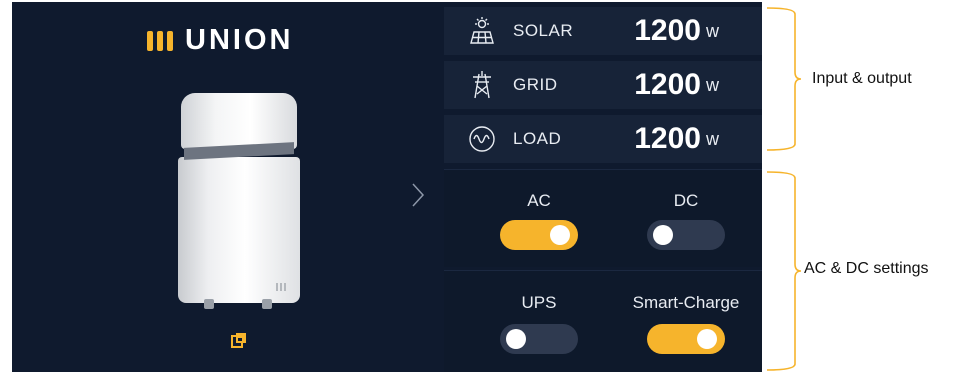 The width and height of the screenshot is (961, 376). Describe the element at coordinates (482, 30) in the screenshot. I see `solar-panel-icon` at that location.